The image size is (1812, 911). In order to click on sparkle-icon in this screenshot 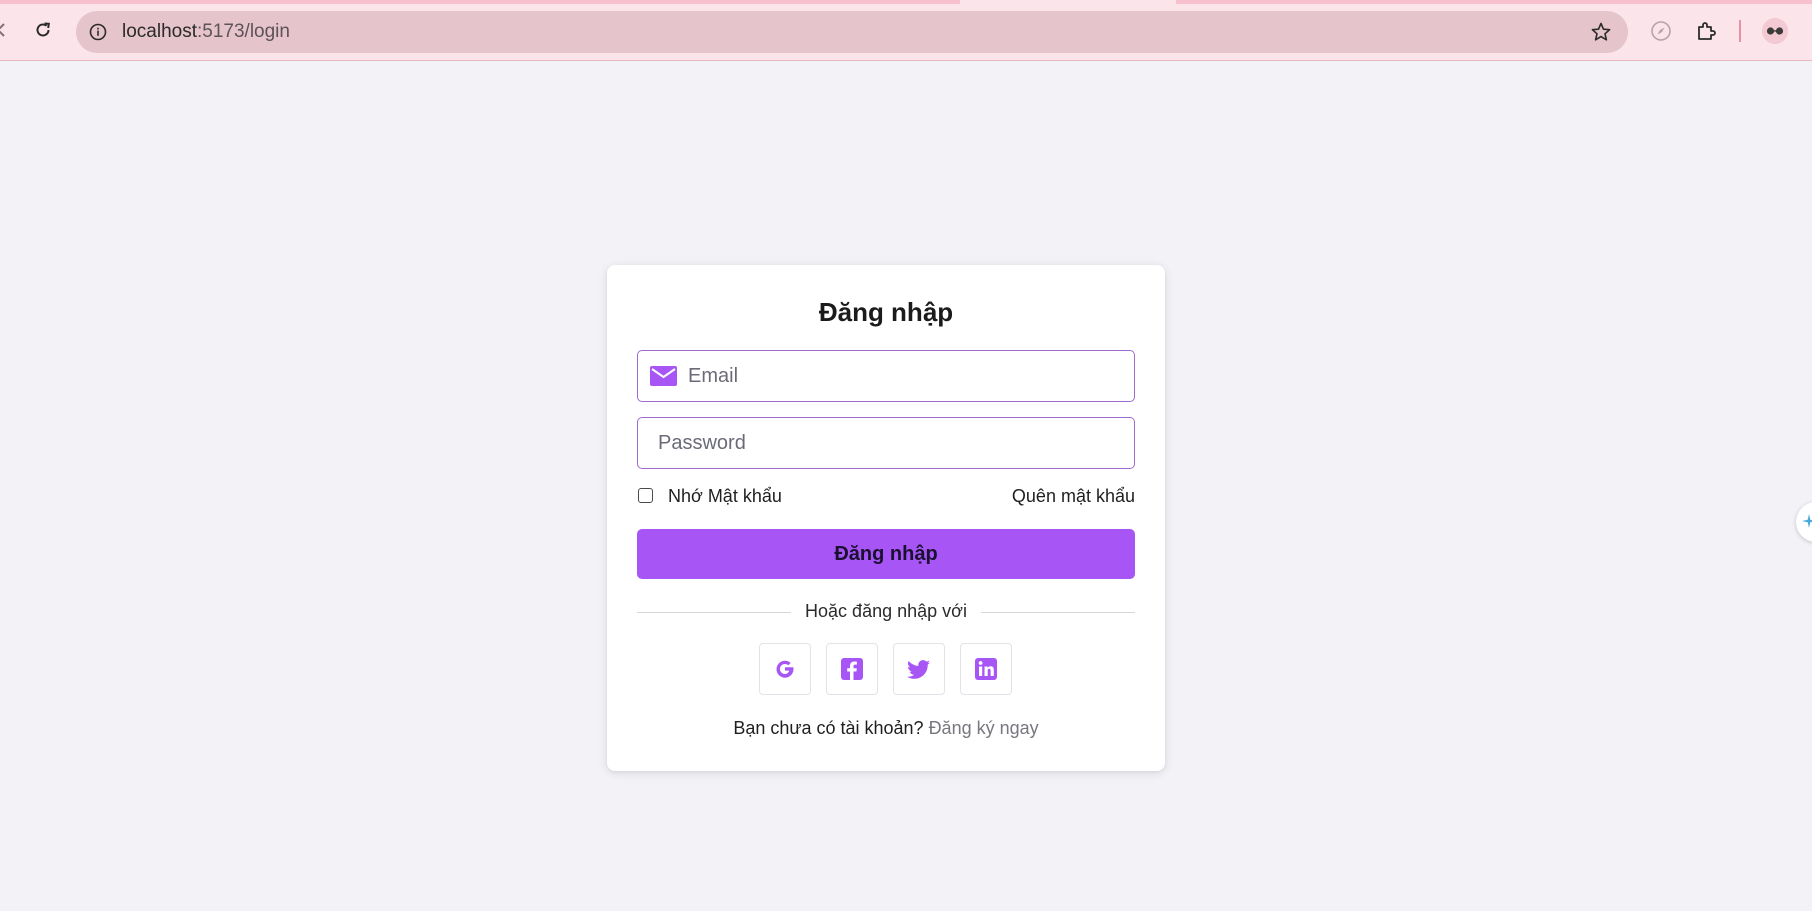, I will do `click(1807, 521)`.